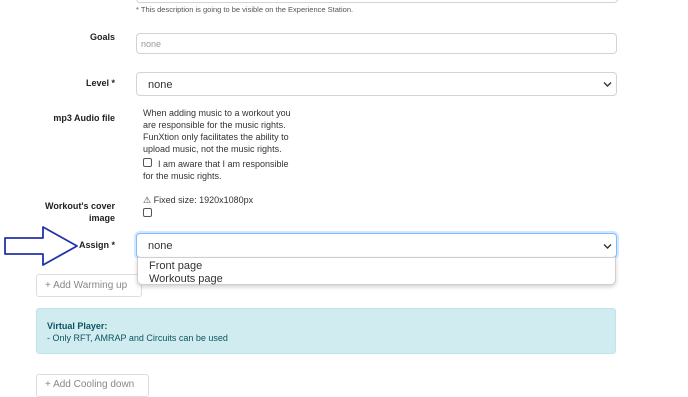  I want to click on cover-label-line: Workout's cover, so click(80, 206).